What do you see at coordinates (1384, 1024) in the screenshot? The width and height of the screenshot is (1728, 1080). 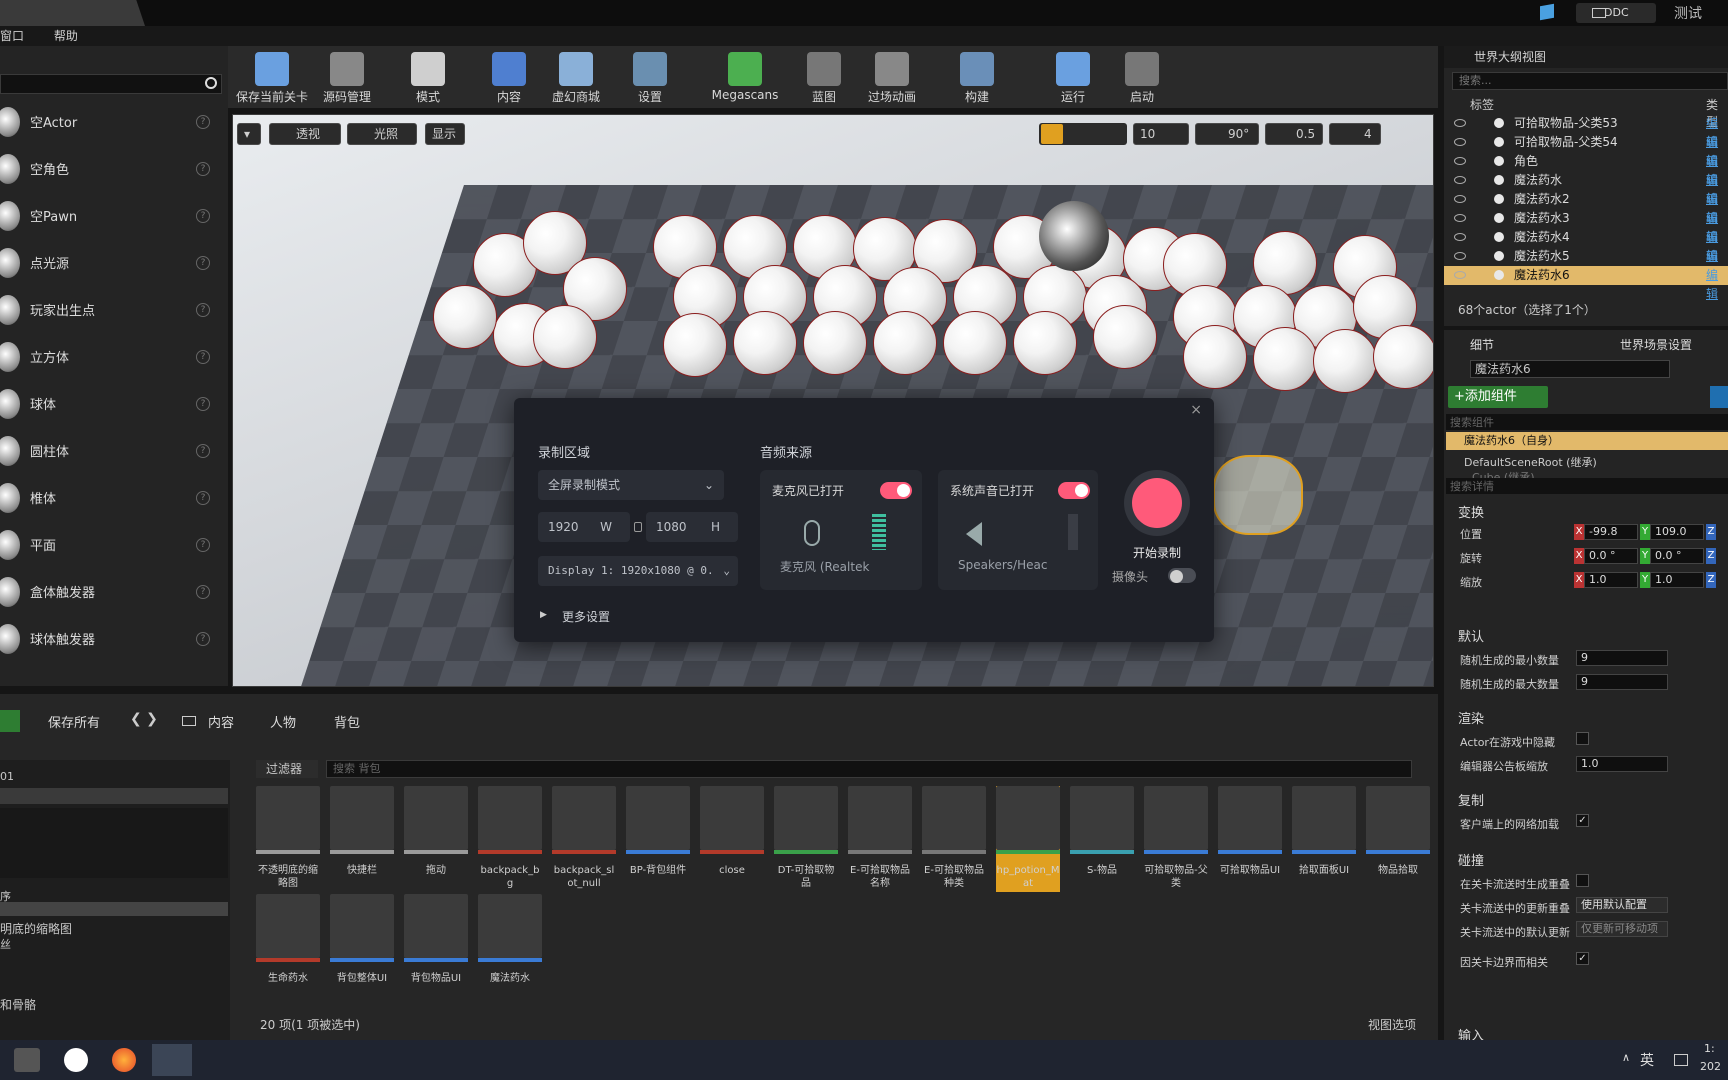 I see `view-options-button: 视图选项` at bounding box center [1384, 1024].